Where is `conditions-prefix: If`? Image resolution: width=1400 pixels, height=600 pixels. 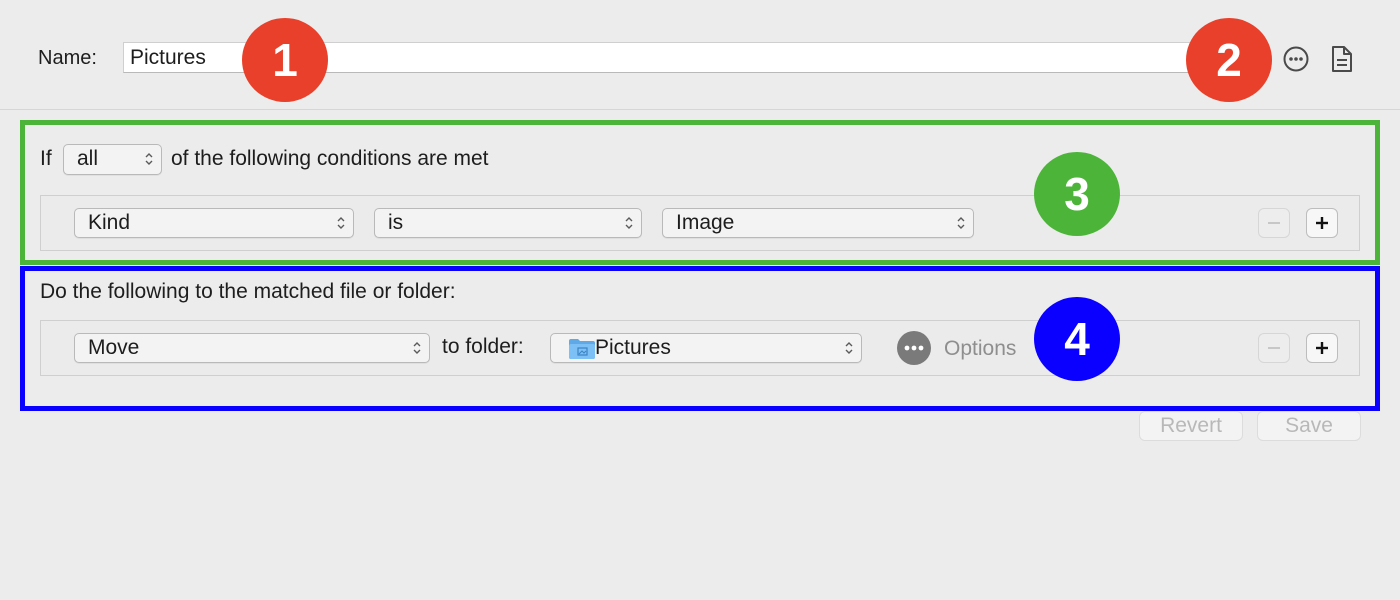
conditions-prefix: If is located at coordinates (46, 158).